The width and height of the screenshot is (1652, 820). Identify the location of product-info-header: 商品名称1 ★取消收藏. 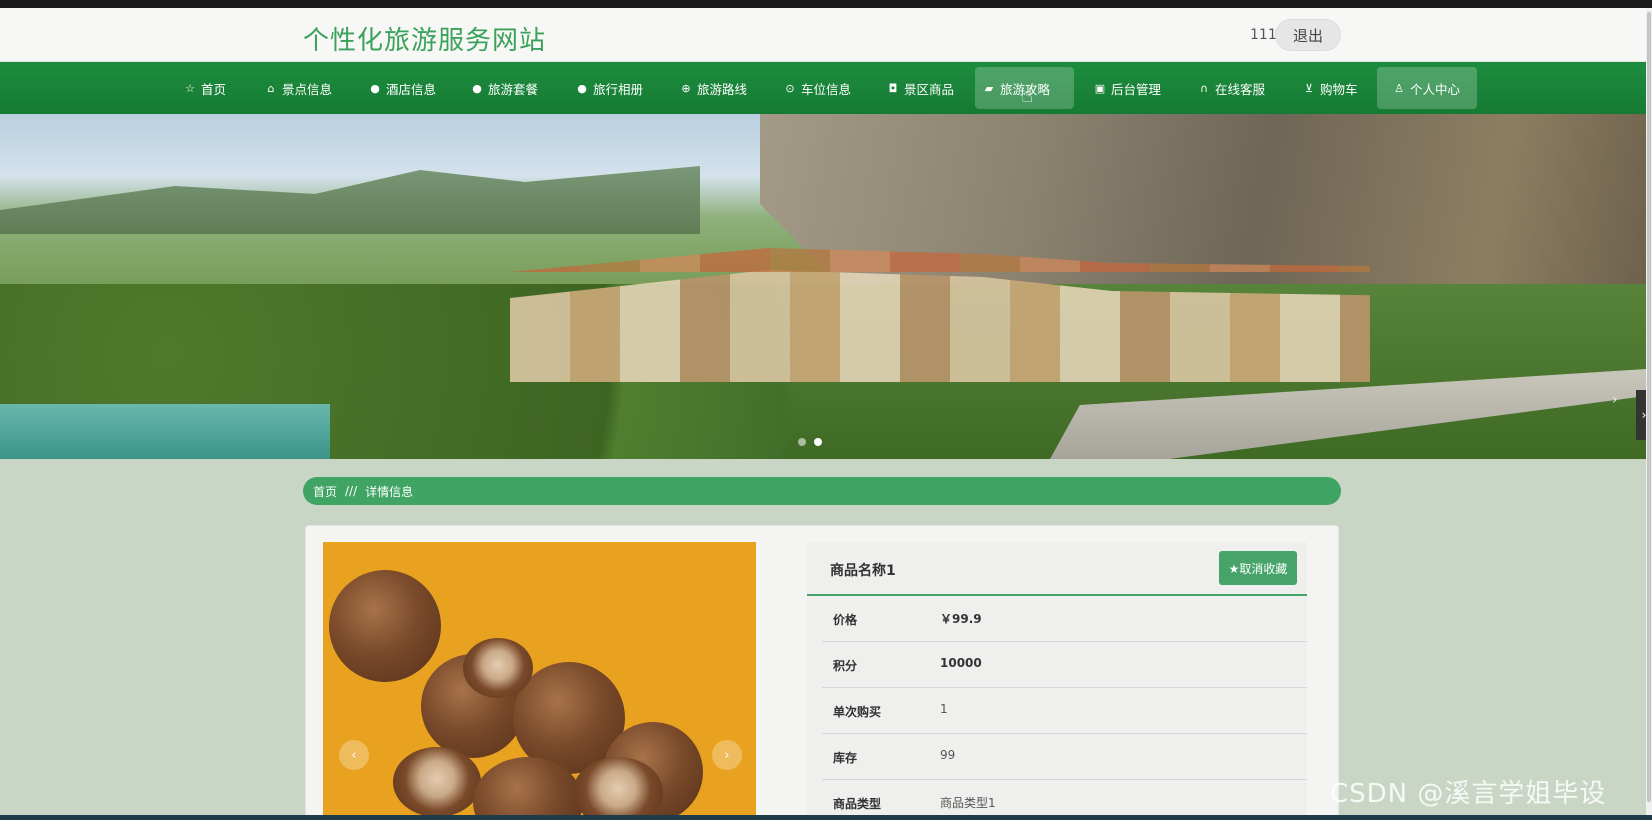
(1057, 569).